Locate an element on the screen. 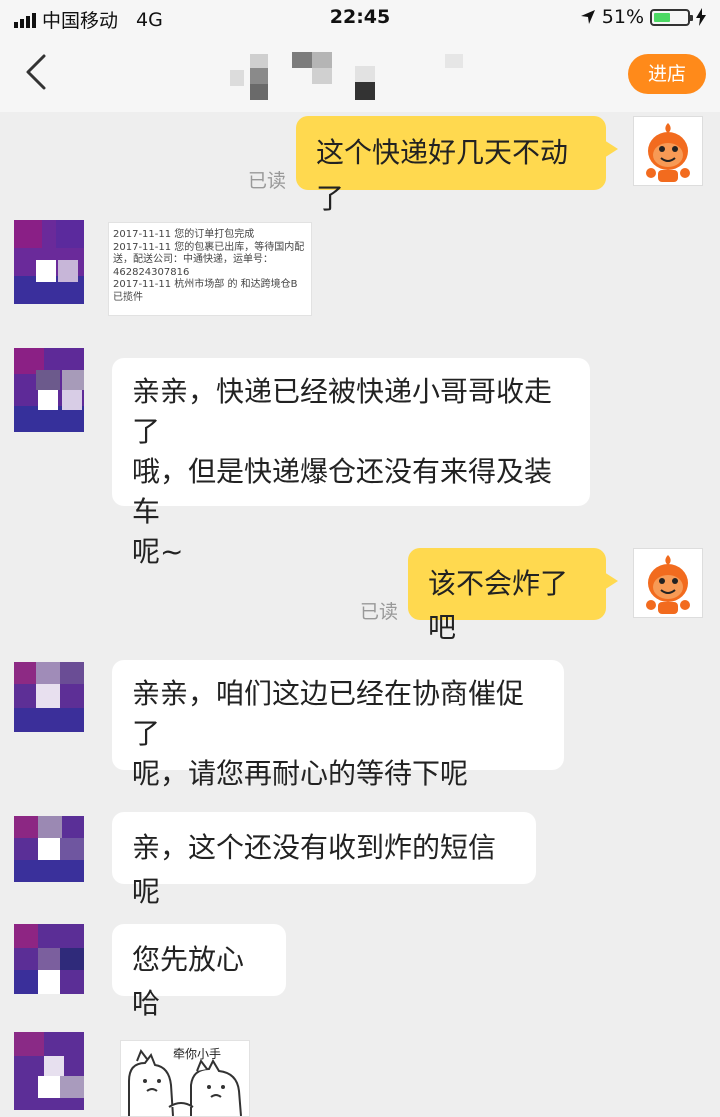  shop-message-bubble: 亲亲，咱们这边已经在协商催促了 呢，请您再耐心的等待下呢 is located at coordinates (338, 725).